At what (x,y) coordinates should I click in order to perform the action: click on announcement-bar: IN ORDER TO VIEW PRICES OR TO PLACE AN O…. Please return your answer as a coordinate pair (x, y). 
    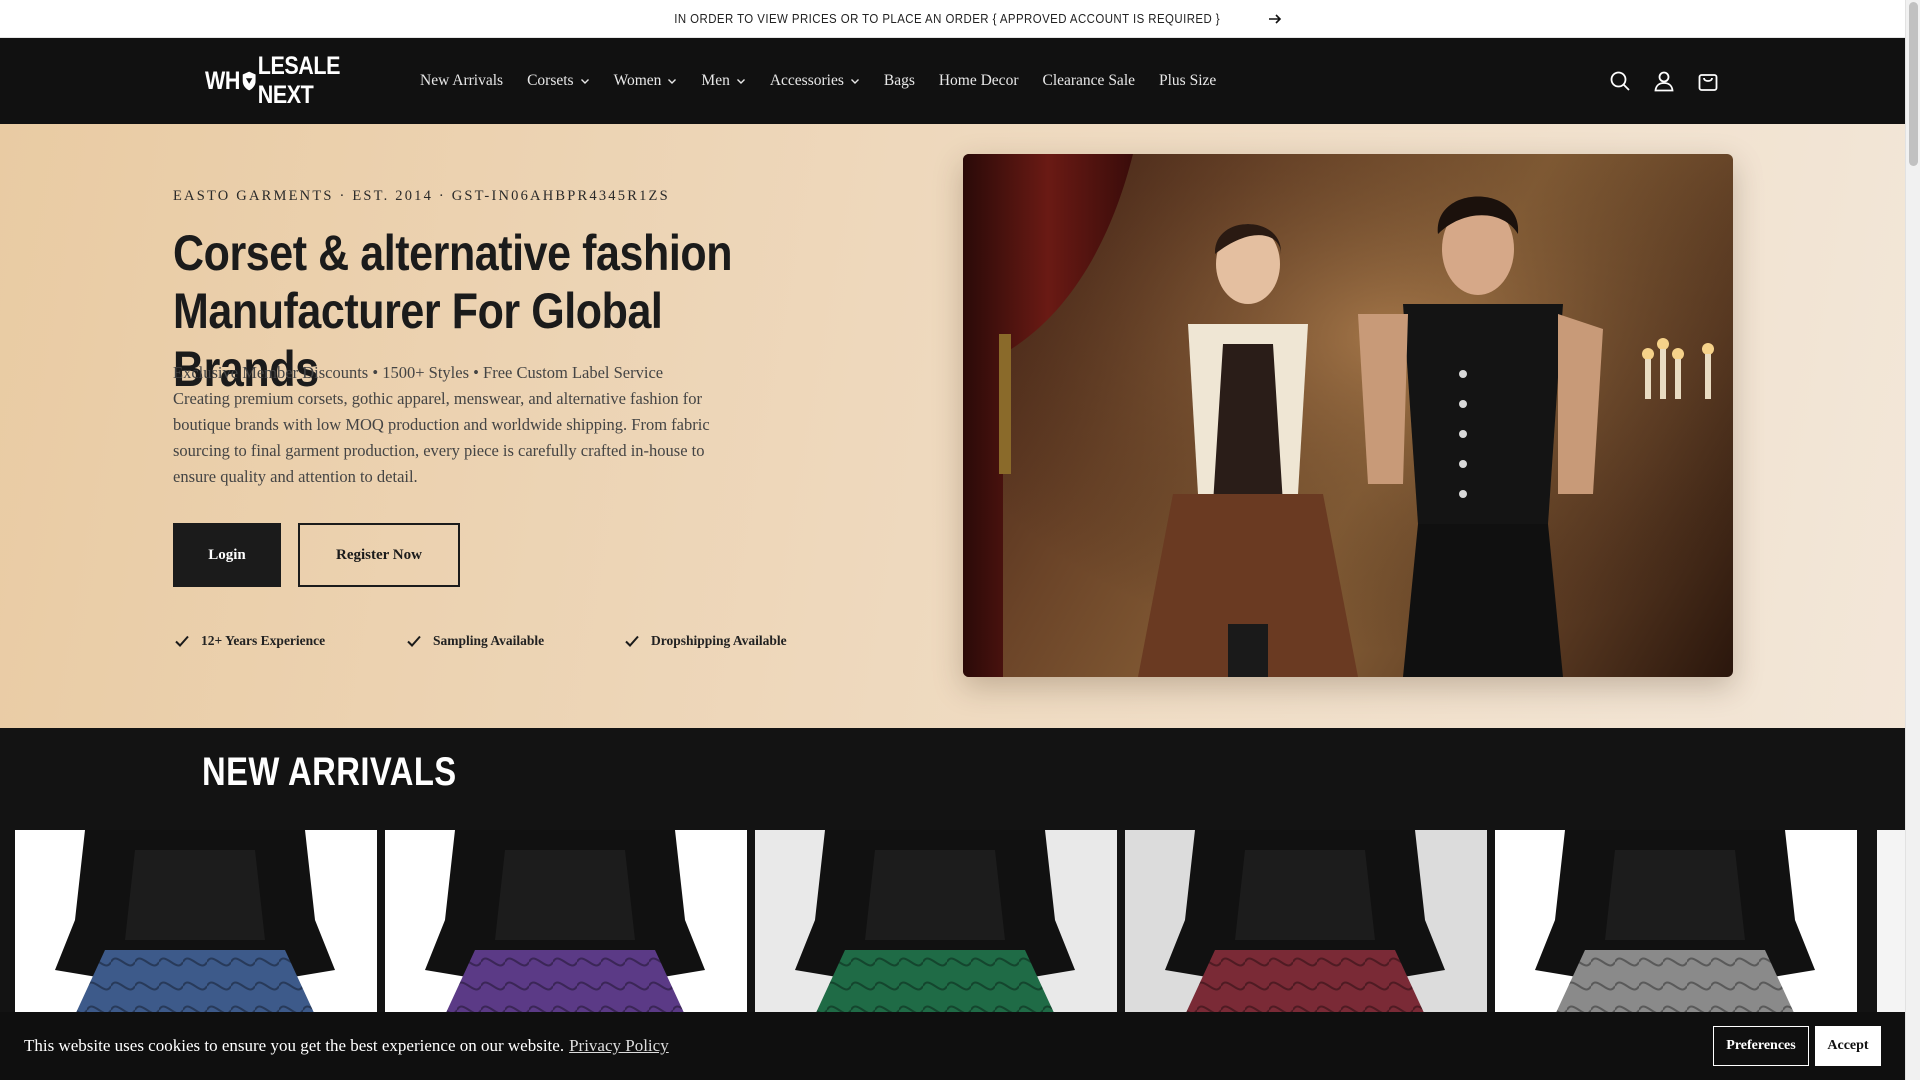
    Looking at the image, I should click on (960, 19).